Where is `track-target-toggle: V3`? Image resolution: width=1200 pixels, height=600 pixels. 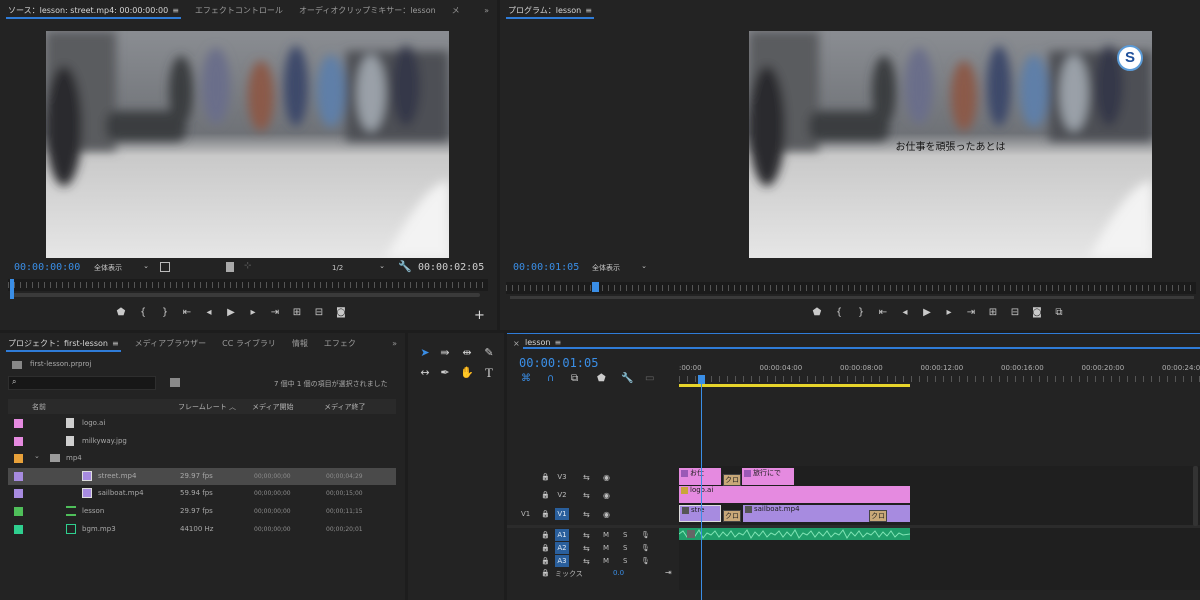 track-target-toggle: V3 is located at coordinates (562, 477).